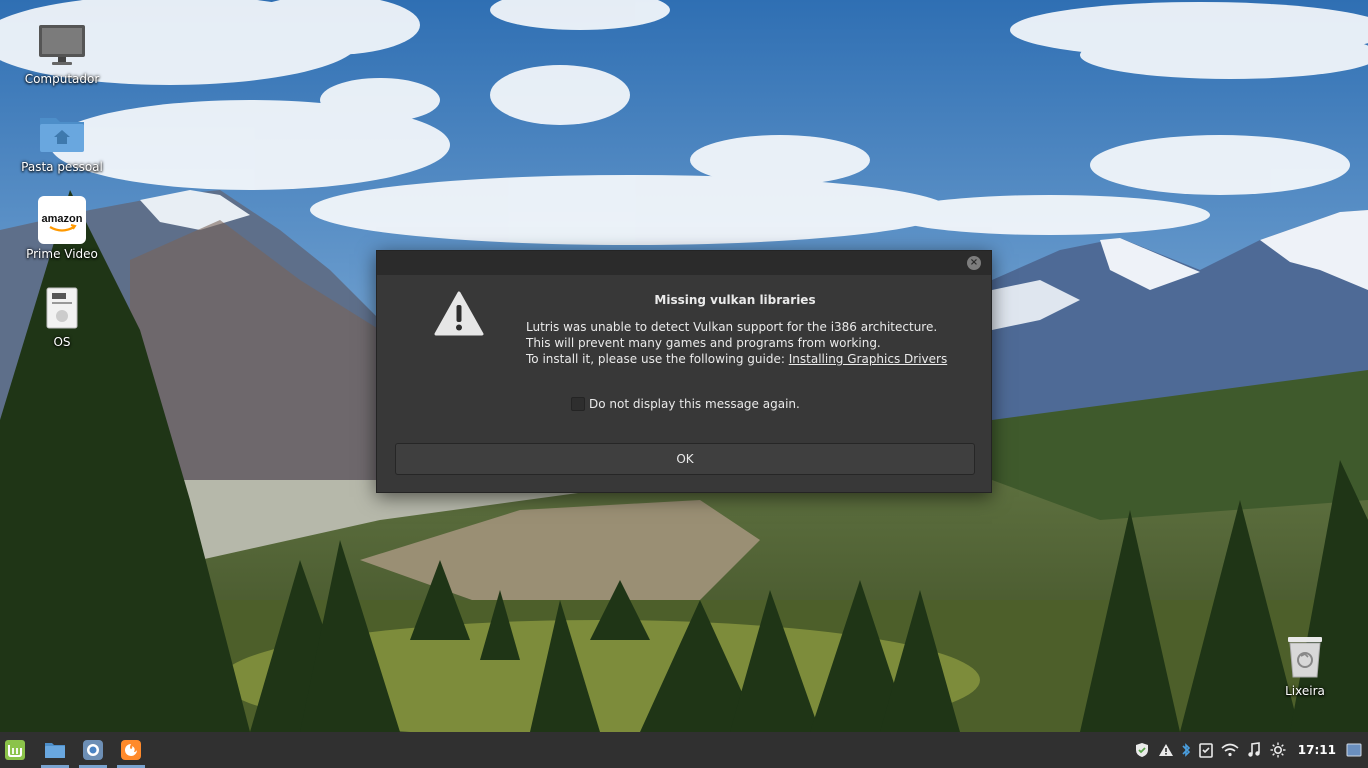 Image resolution: width=1368 pixels, height=768 pixels. What do you see at coordinates (1230, 750) in the screenshot?
I see `wifi-icon` at bounding box center [1230, 750].